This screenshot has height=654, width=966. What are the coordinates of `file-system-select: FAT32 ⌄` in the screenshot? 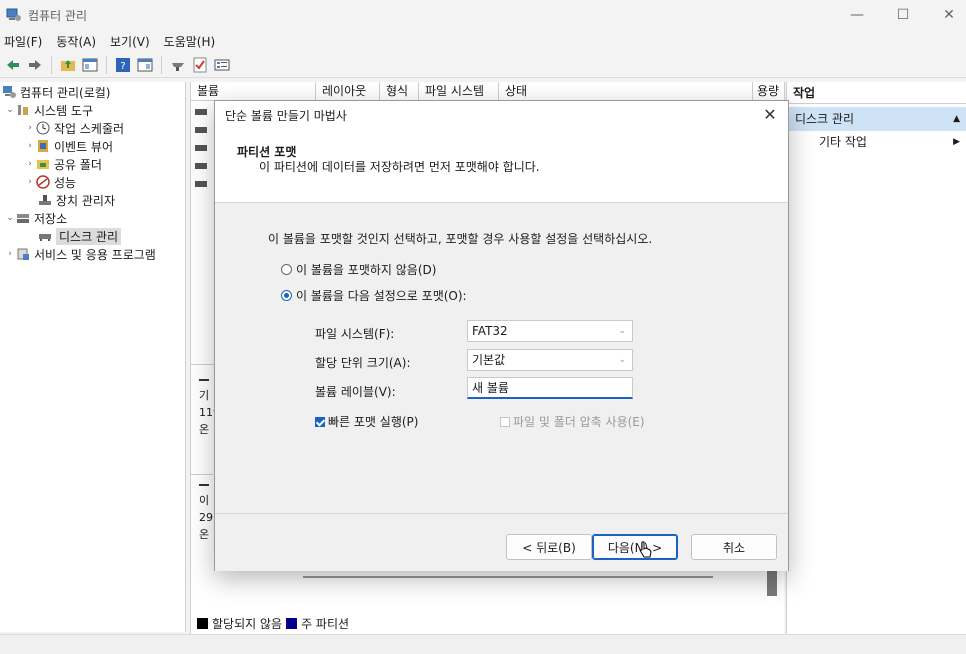 It's located at (550, 331).